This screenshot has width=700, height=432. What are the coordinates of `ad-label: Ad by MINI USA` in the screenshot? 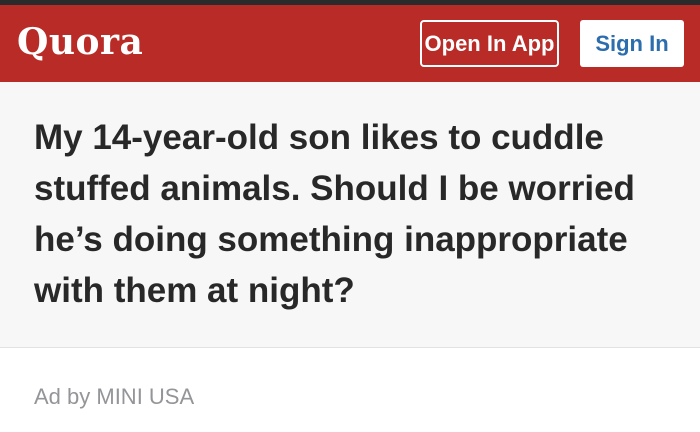 It's located at (114, 396).